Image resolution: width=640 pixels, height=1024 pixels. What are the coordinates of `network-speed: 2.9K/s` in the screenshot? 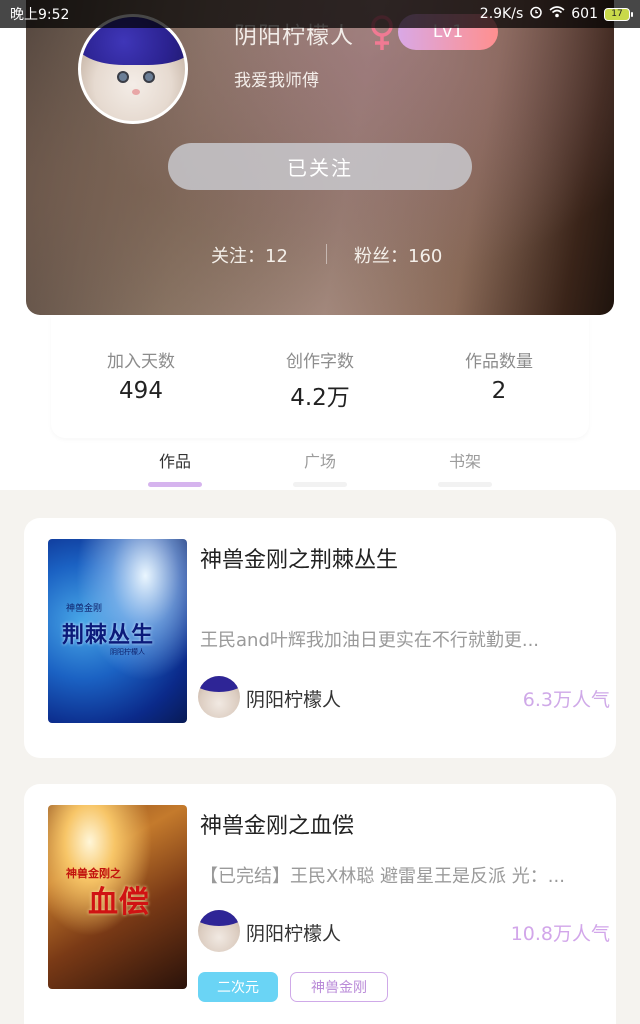 It's located at (501, 14).